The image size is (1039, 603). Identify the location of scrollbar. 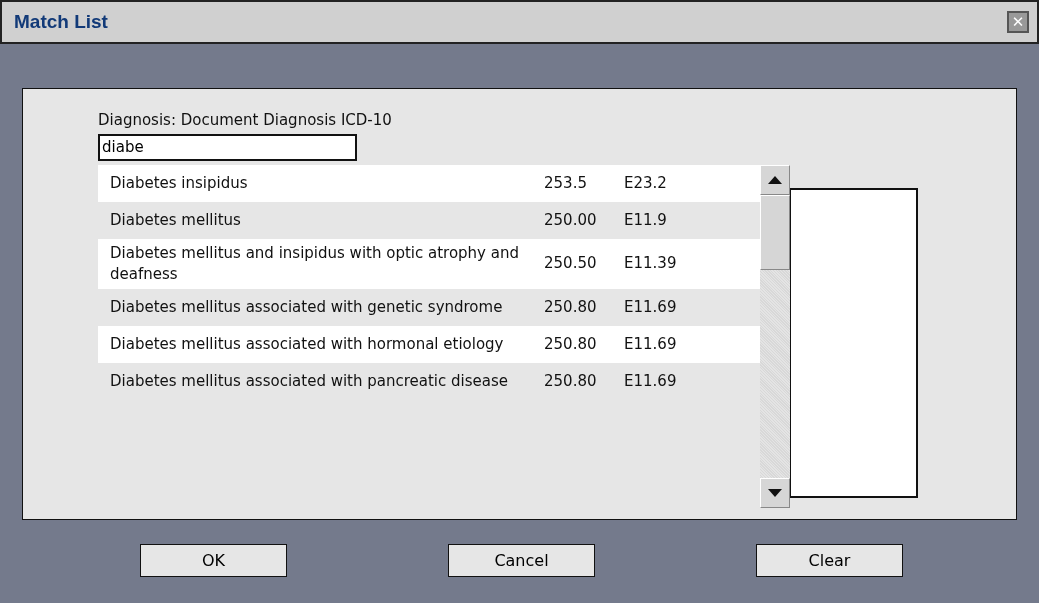
(775, 336).